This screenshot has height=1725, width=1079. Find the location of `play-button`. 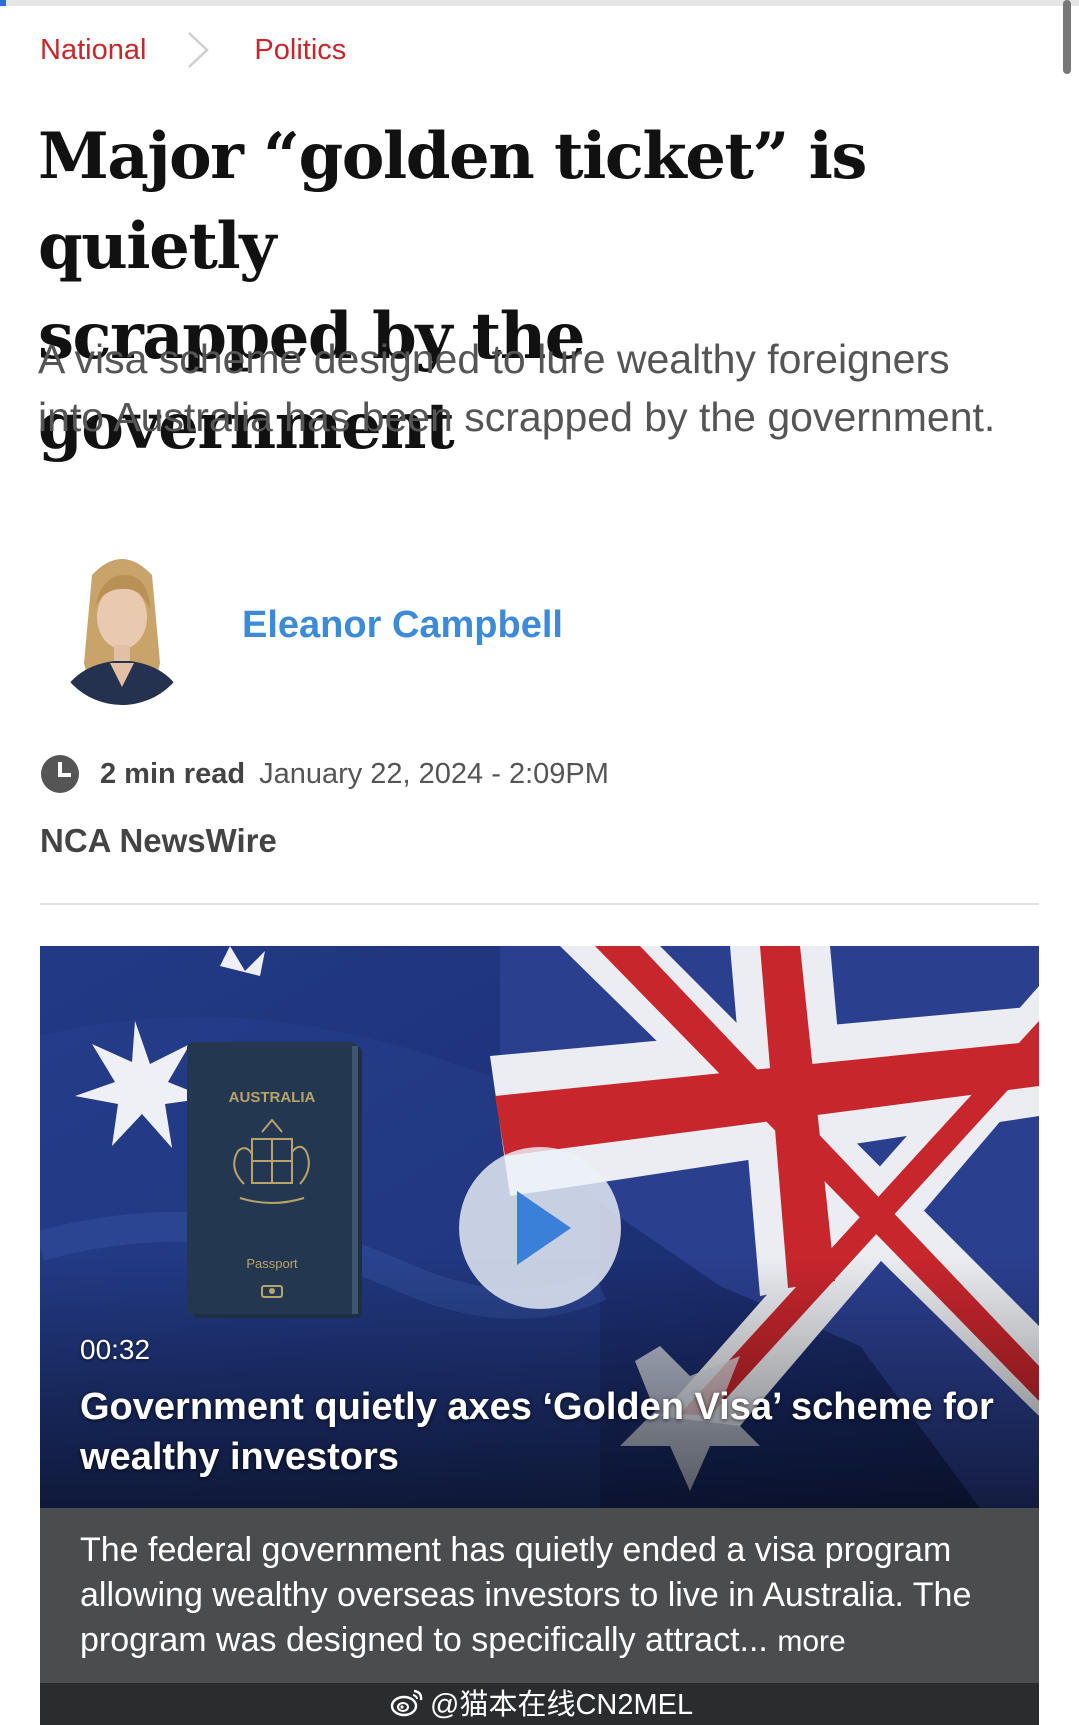

play-button is located at coordinates (540, 1228).